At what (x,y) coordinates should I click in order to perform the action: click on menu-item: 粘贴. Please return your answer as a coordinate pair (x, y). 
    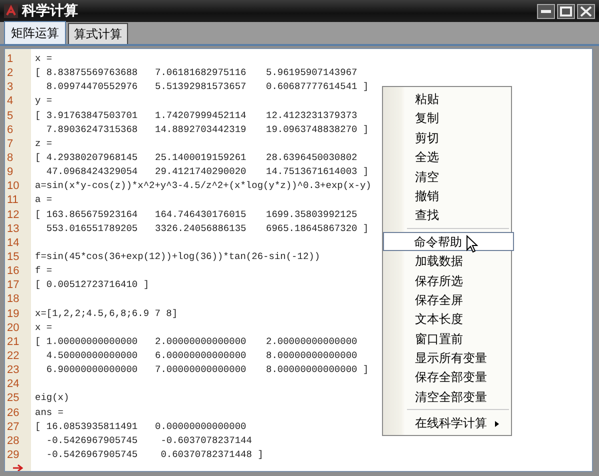
    Looking at the image, I should click on (447, 98).